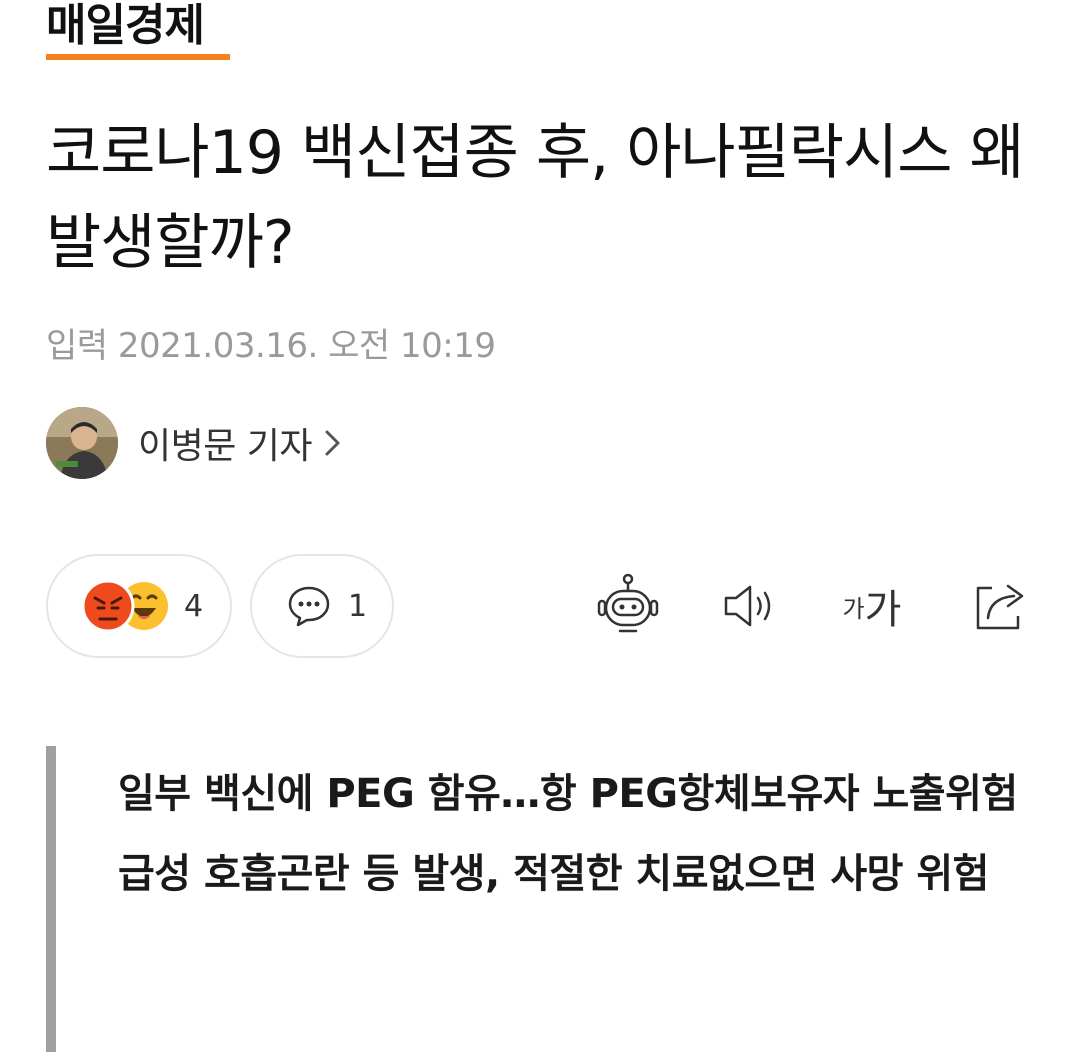  What do you see at coordinates (332, 443) in the screenshot?
I see `chevron-right-icon` at bounding box center [332, 443].